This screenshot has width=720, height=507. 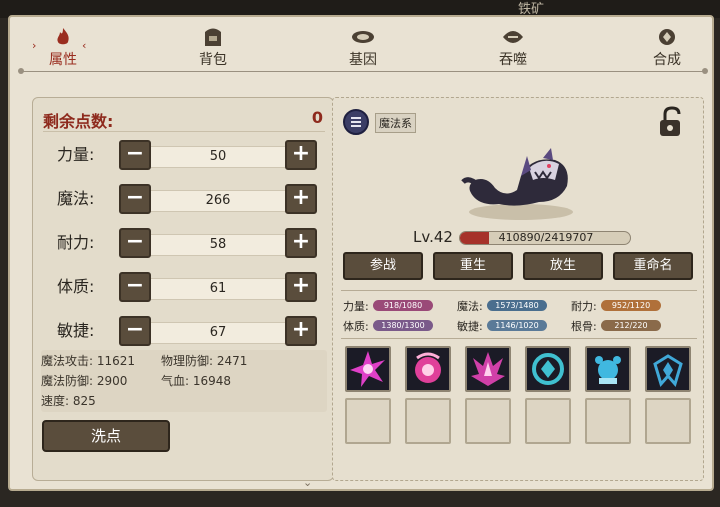 I want to click on stat-name: 魔法:, so click(x=76, y=198).